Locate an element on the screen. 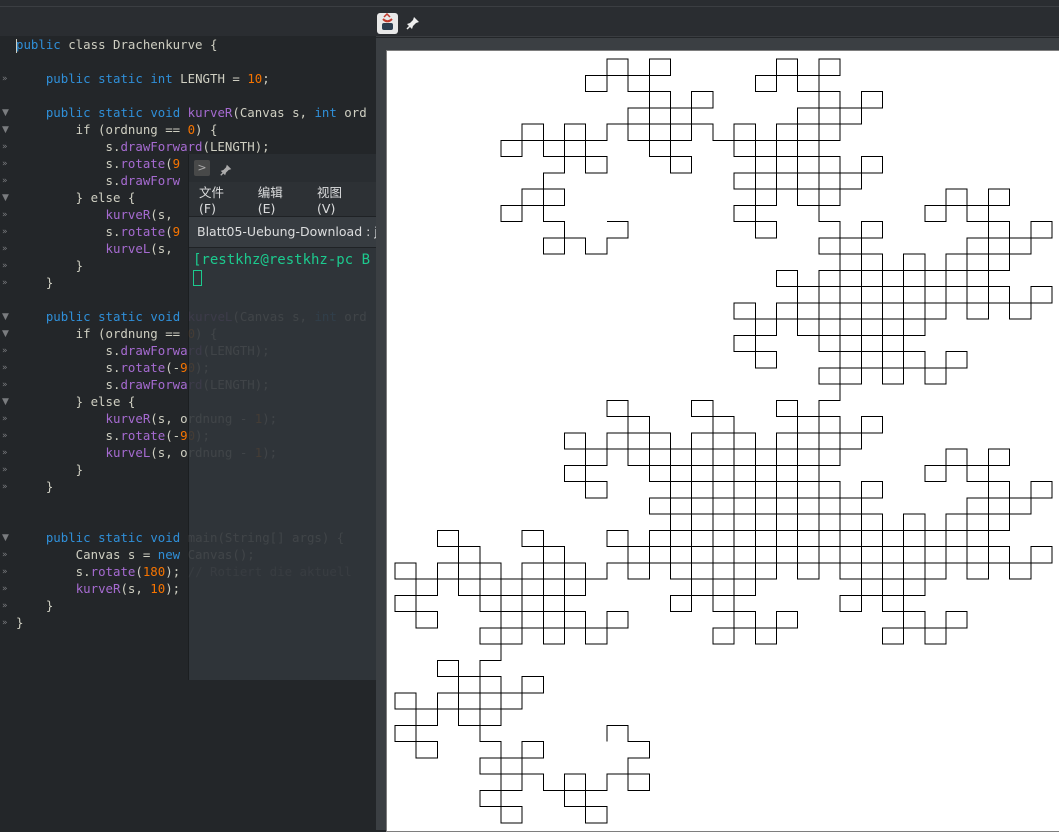 The image size is (1059, 832). code-line: kurveL(s, is located at coordinates (139, 248).